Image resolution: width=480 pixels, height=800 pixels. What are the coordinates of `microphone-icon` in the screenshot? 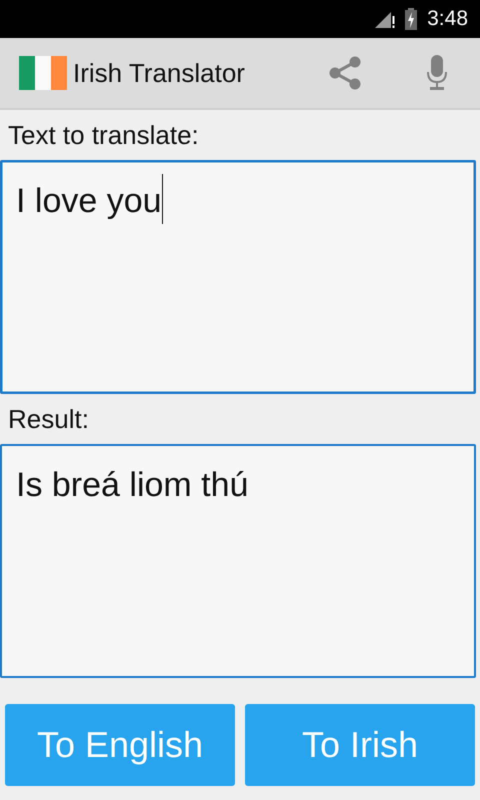 It's located at (437, 73).